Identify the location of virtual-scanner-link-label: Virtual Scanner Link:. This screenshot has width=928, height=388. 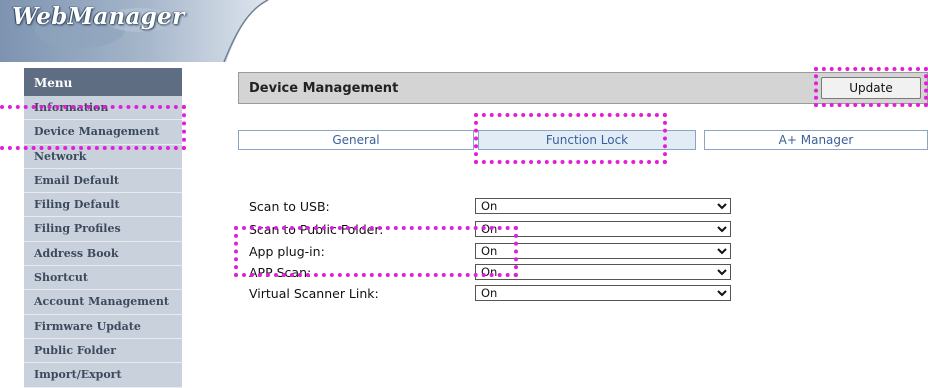
(314, 293).